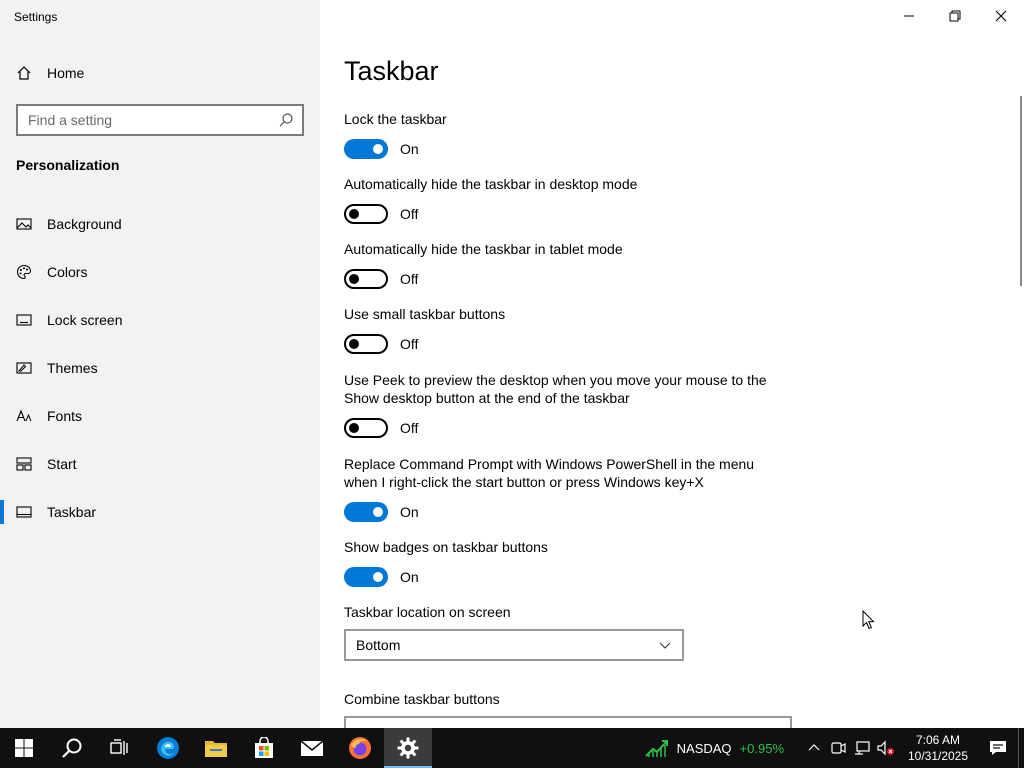 Image resolution: width=1024 pixels, height=768 pixels. Describe the element at coordinates (24, 73) in the screenshot. I see `home-icon` at that location.